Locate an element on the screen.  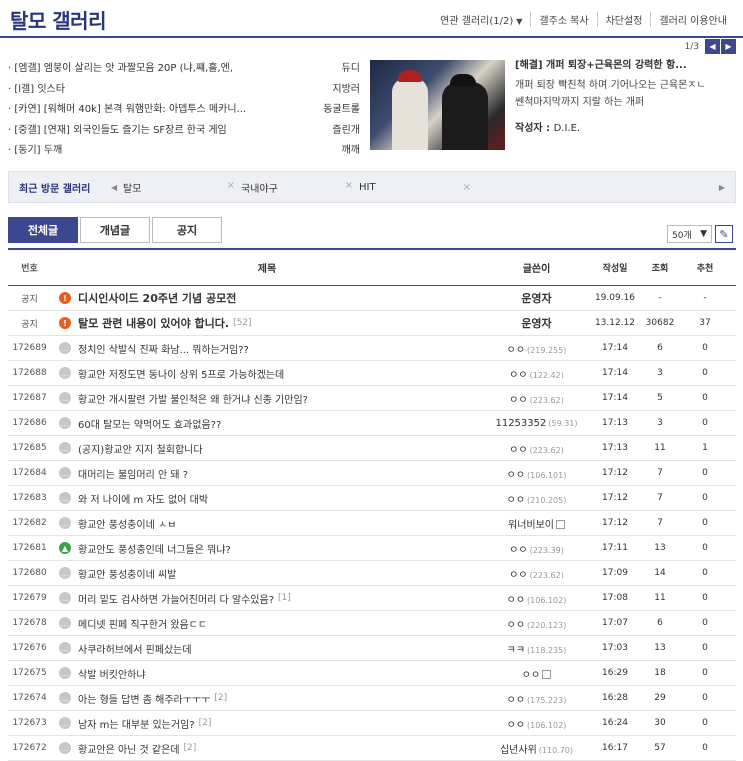
post-title-cell: … 황교안 풍성충이네 ㅅㅂ is located at coordinates (267, 523).